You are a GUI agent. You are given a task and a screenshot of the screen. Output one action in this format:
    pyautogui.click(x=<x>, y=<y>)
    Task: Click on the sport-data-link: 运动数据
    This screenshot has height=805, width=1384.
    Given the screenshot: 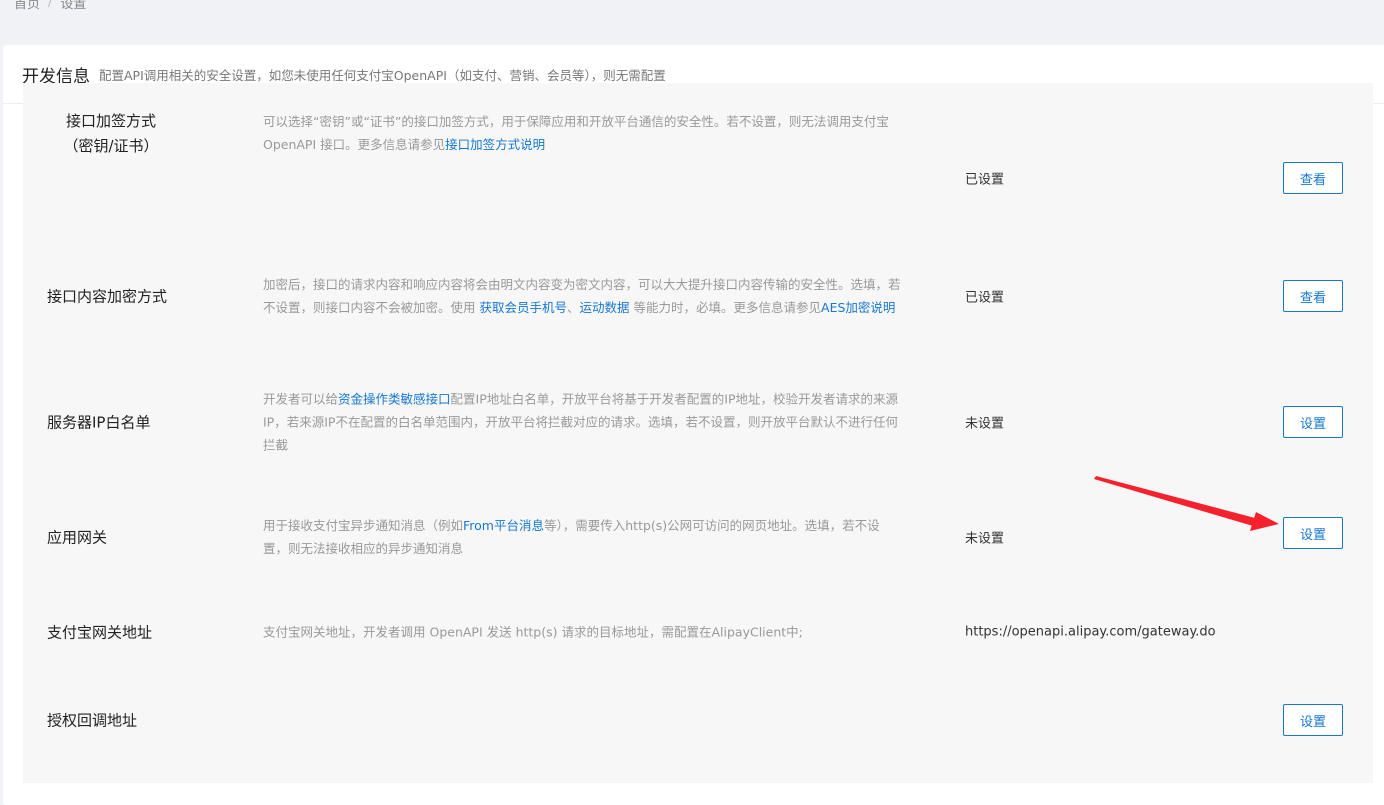 What is the action you would take?
    pyautogui.click(x=605, y=307)
    